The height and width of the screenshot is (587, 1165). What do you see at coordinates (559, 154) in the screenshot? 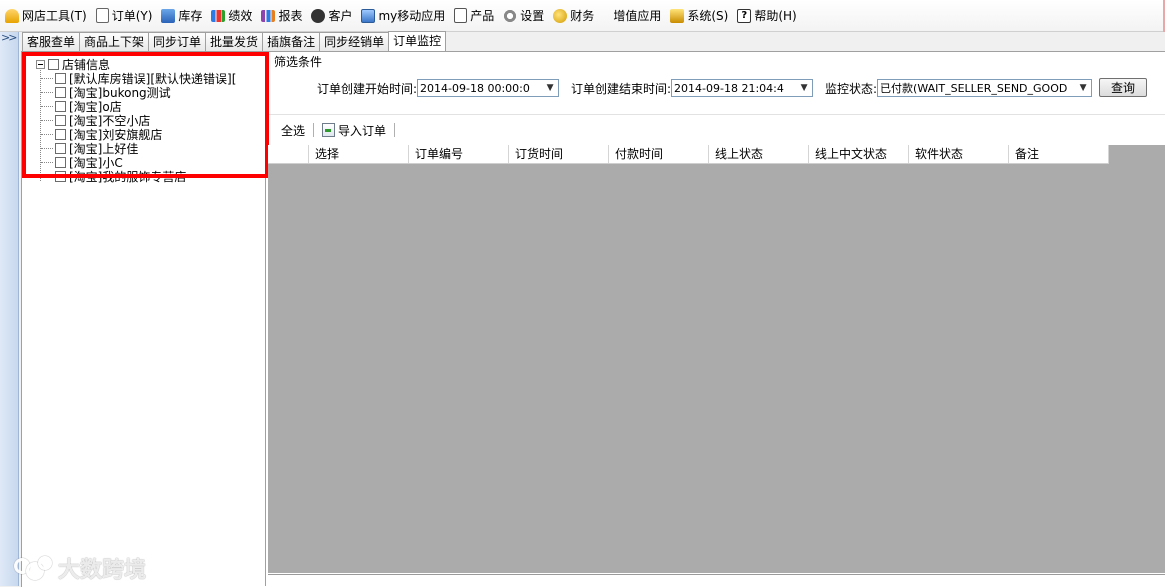
I see `column-header: 订货时间` at bounding box center [559, 154].